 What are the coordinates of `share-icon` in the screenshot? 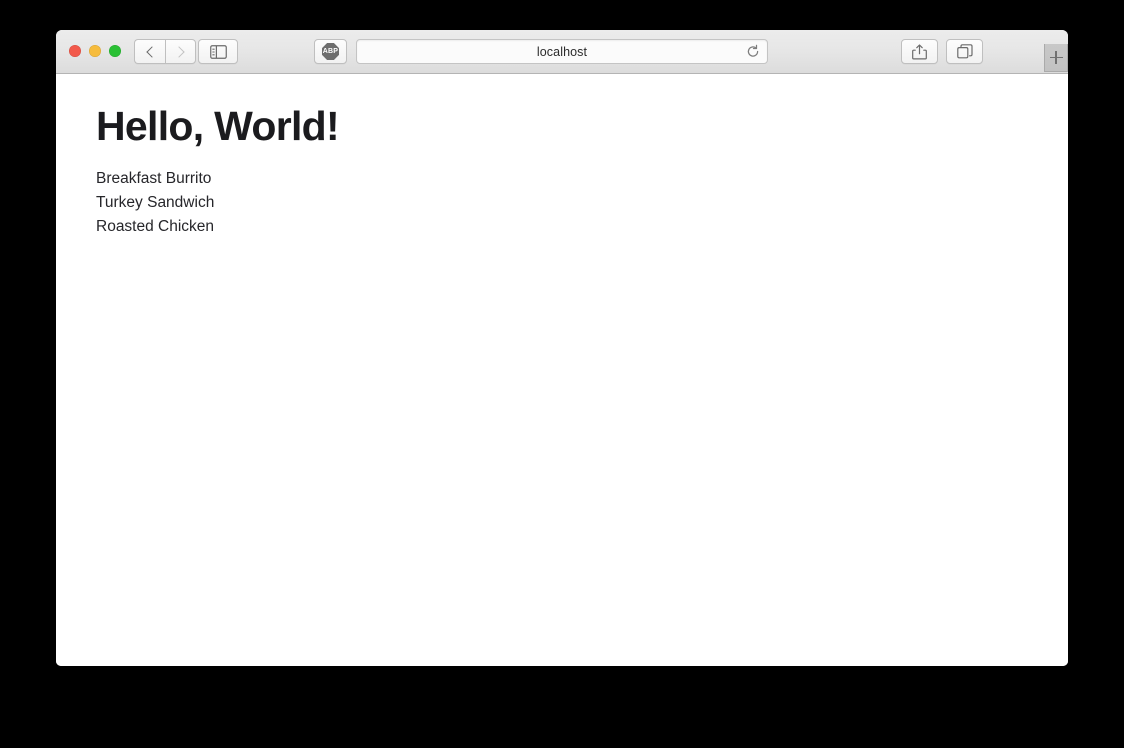 It's located at (919, 51).